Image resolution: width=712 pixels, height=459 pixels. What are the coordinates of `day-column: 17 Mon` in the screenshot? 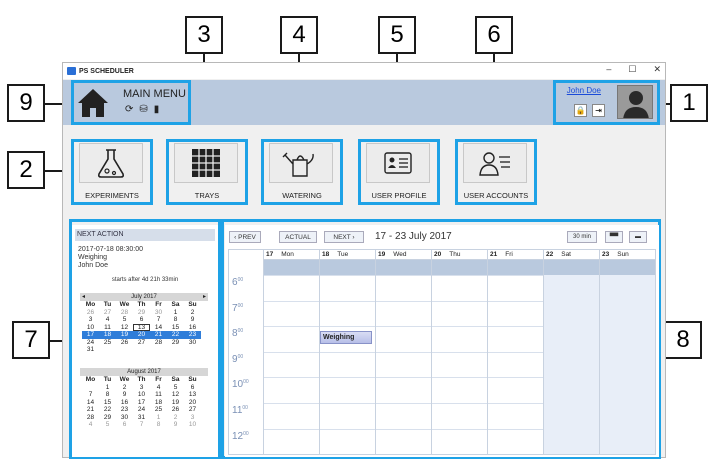 It's located at (291, 352).